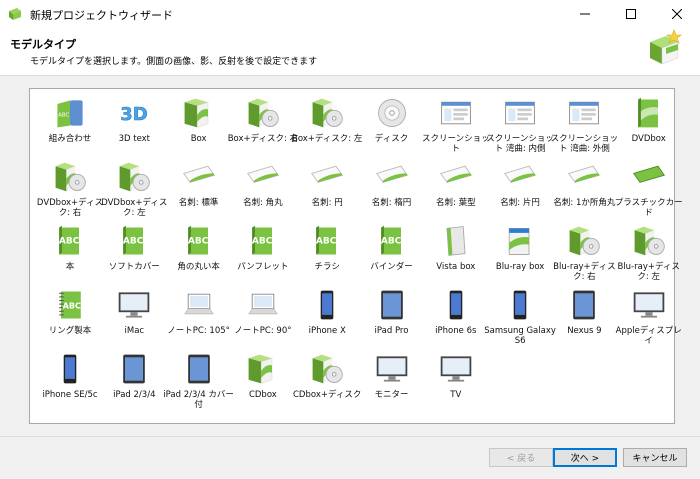 This screenshot has width=700, height=479. Describe the element at coordinates (15, 14) in the screenshot. I see `app-logo-icon` at that location.